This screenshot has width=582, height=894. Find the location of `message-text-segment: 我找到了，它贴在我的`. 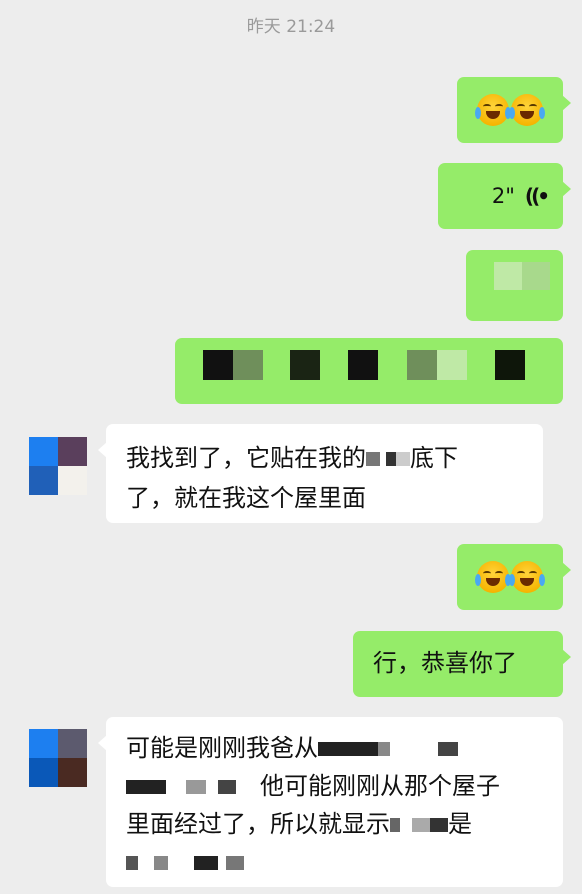

message-text-segment: 我找到了，它贴在我的 is located at coordinates (246, 458).